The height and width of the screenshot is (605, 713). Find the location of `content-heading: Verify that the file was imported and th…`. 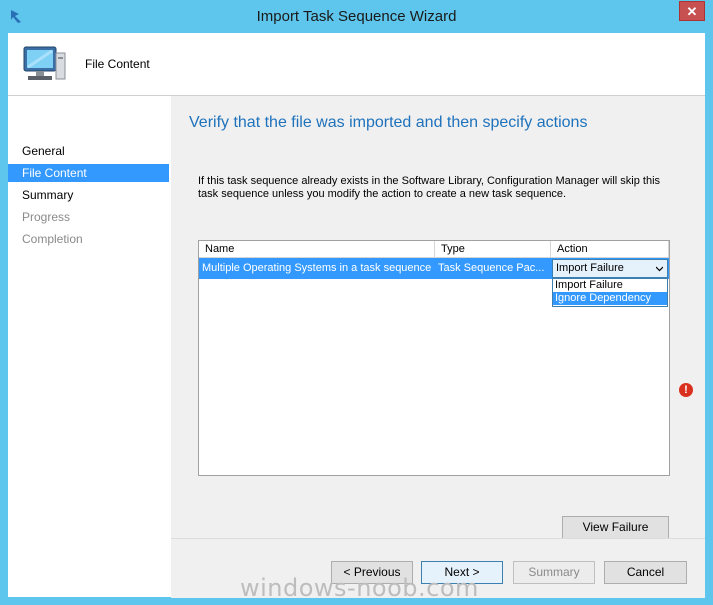

content-heading: Verify that the file was imported and th… is located at coordinates (388, 122).